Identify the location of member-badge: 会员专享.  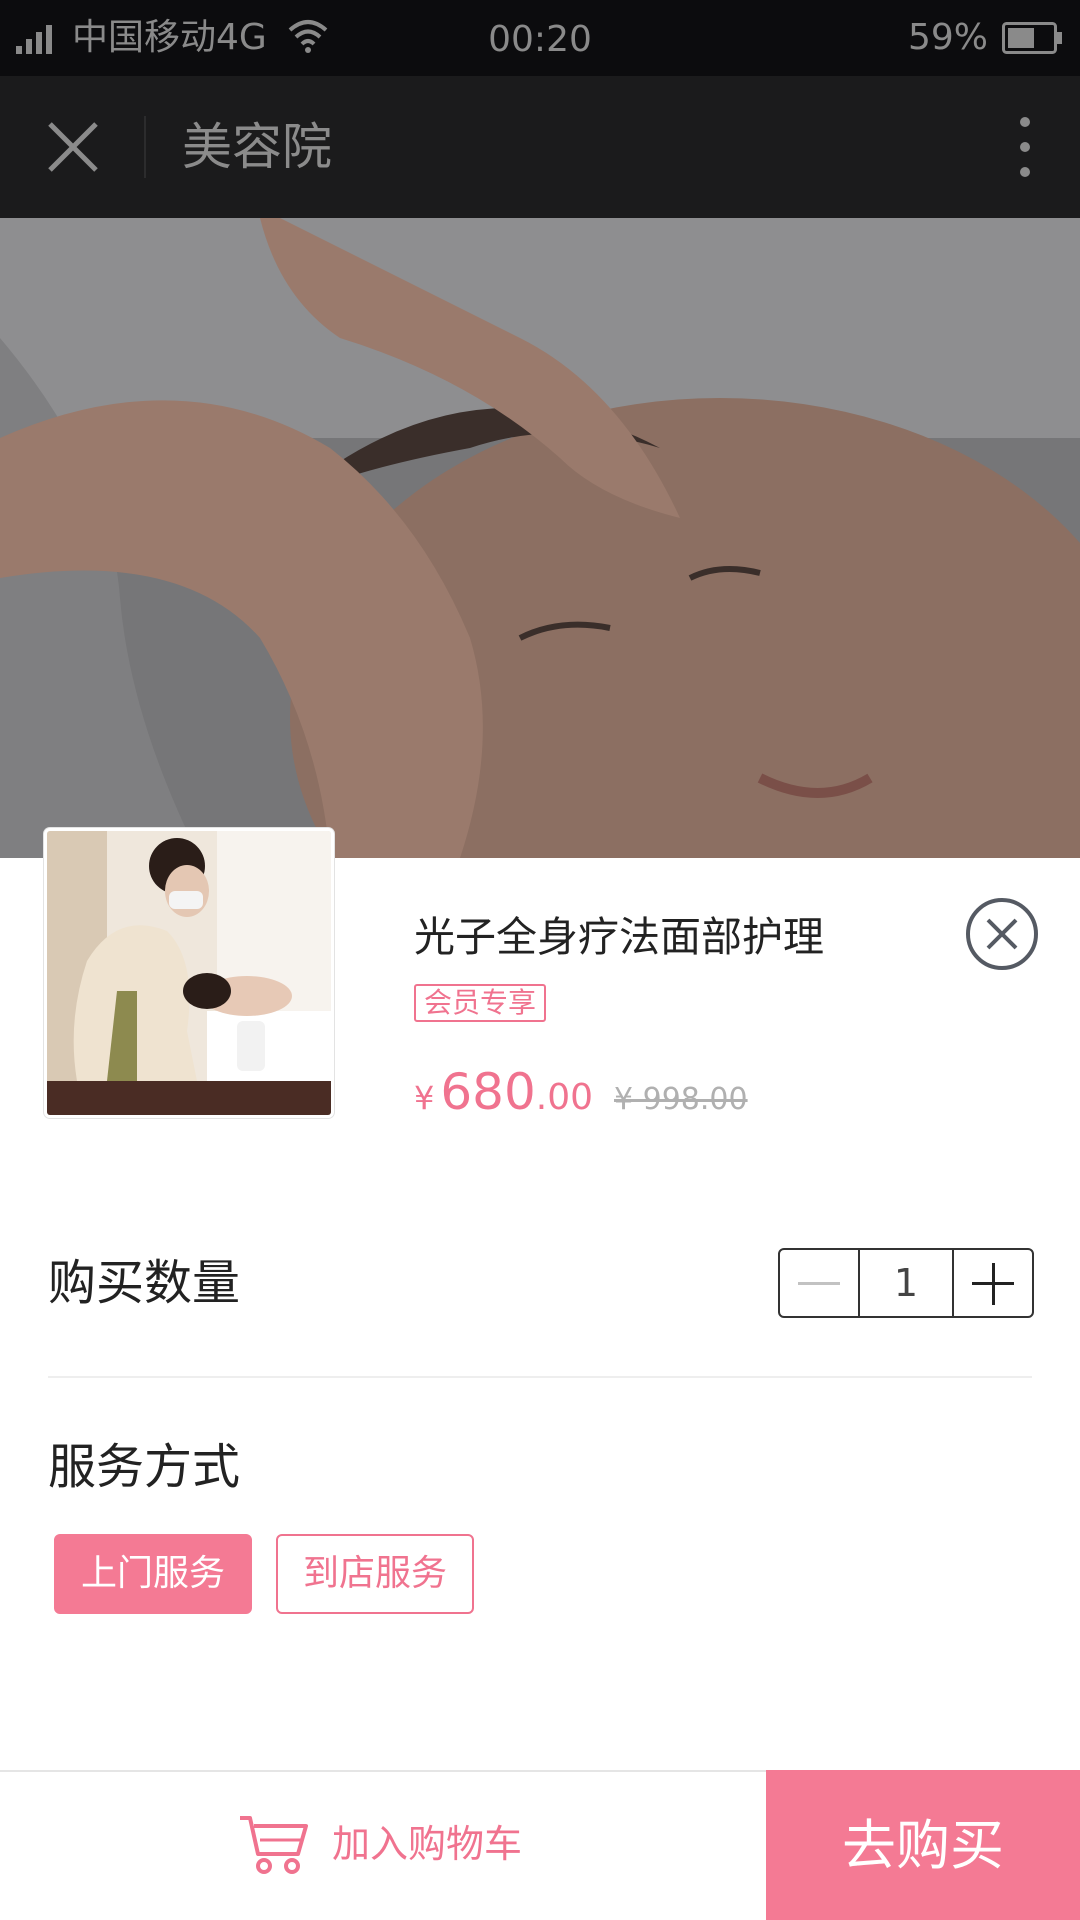
(480, 1003).